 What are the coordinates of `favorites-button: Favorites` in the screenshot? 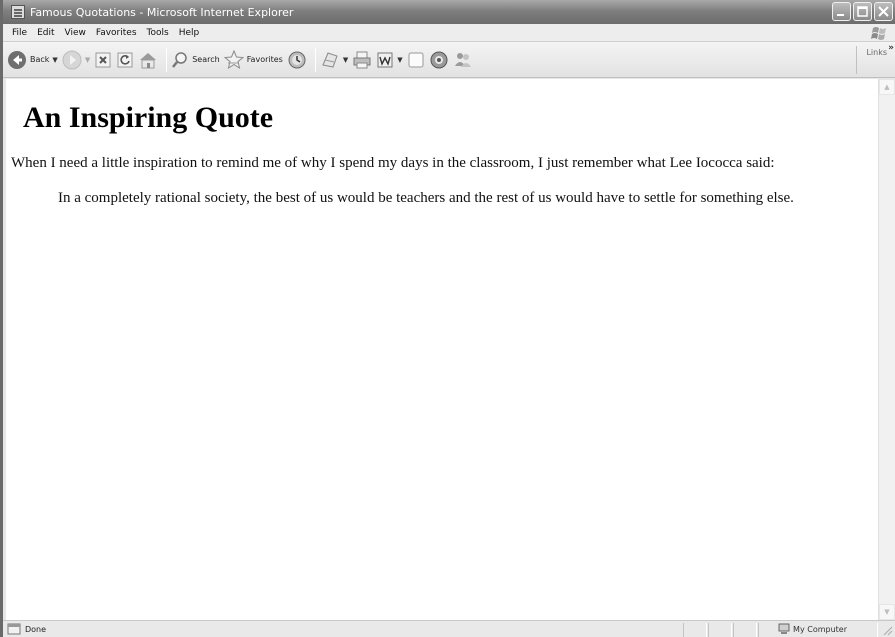 It's located at (253, 60).